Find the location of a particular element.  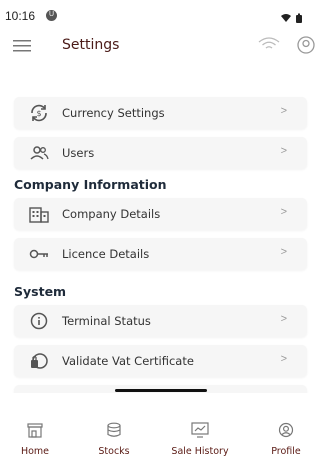

currency-exchange-icon: $ is located at coordinates (39, 113).